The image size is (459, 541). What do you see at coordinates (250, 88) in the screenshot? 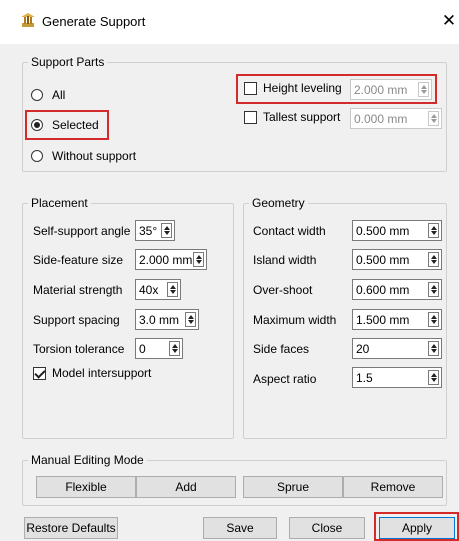
I see `height-leveling-checkbox` at bounding box center [250, 88].